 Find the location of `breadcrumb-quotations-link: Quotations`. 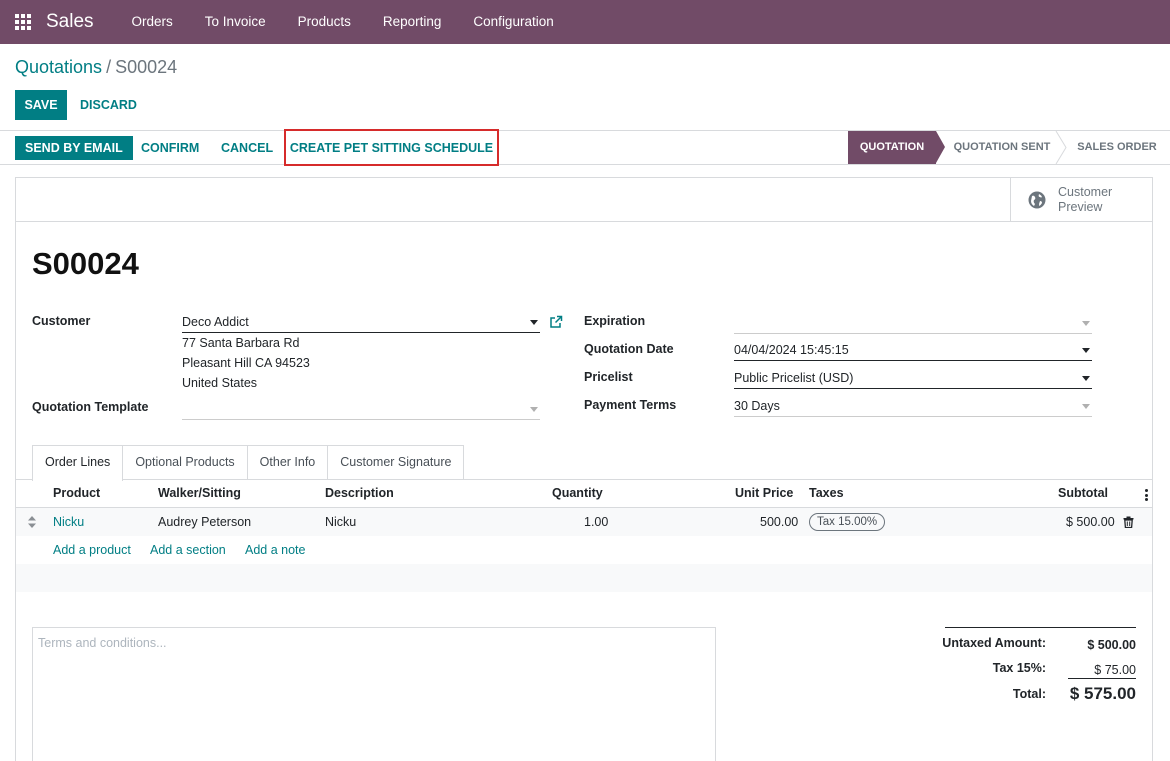

breadcrumb-quotations-link: Quotations is located at coordinates (58, 67).